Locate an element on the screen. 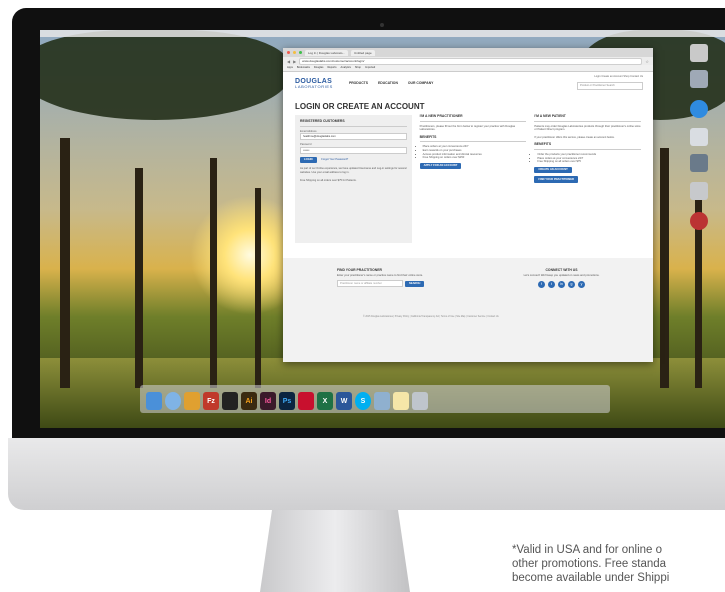  camera-dot is located at coordinates (382, 25).